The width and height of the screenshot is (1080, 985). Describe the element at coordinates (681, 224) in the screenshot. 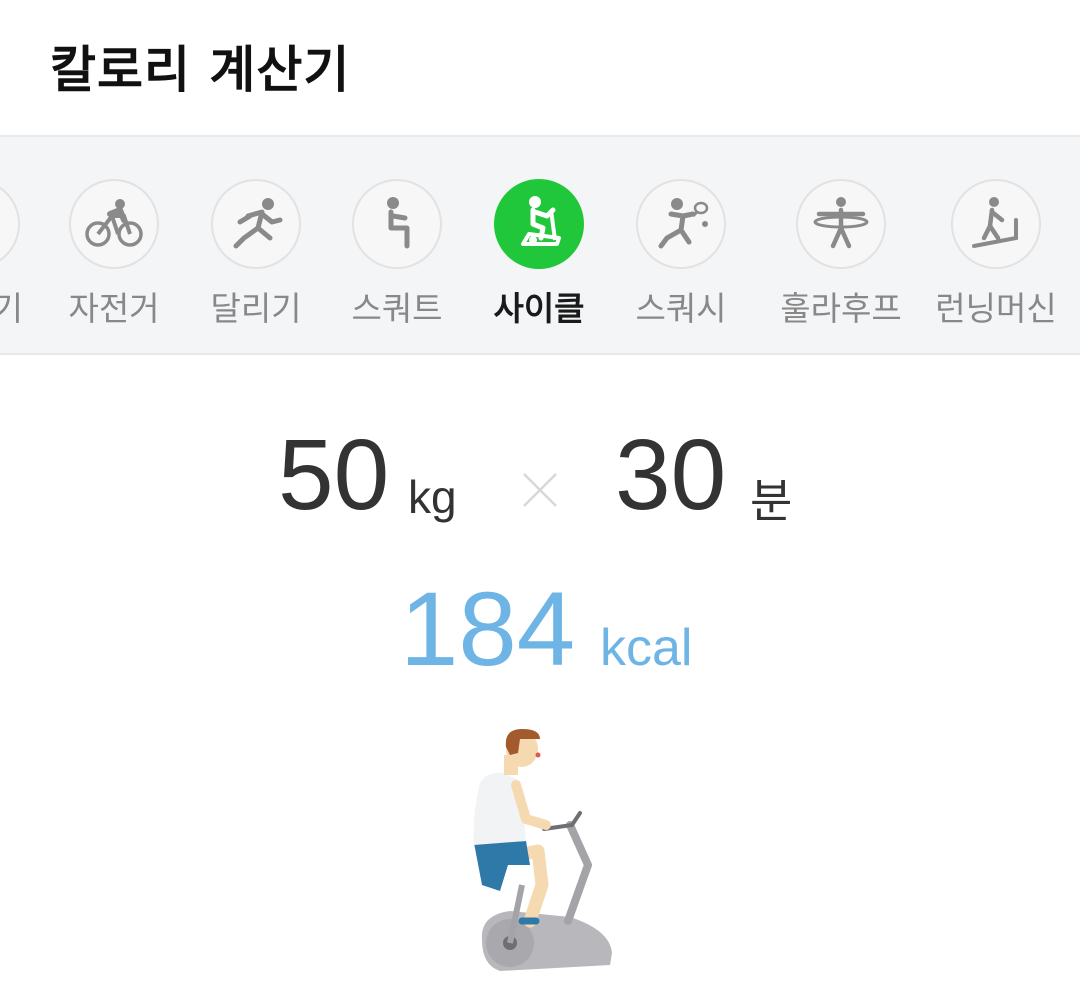

I see `squash-icon` at that location.